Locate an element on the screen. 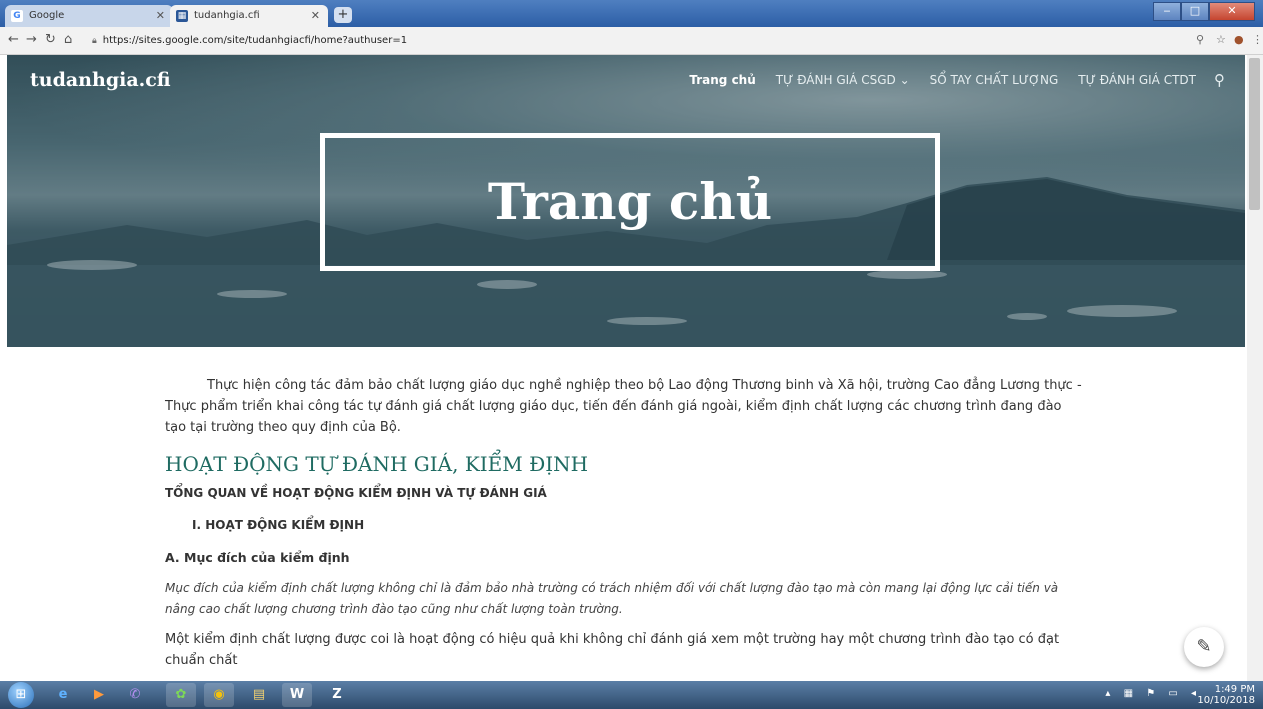  browser-tab-bar: G Google ✕ ▦ tudanhgia.cfi ✕ + ‒ □ ✕ is located at coordinates (631, 13).